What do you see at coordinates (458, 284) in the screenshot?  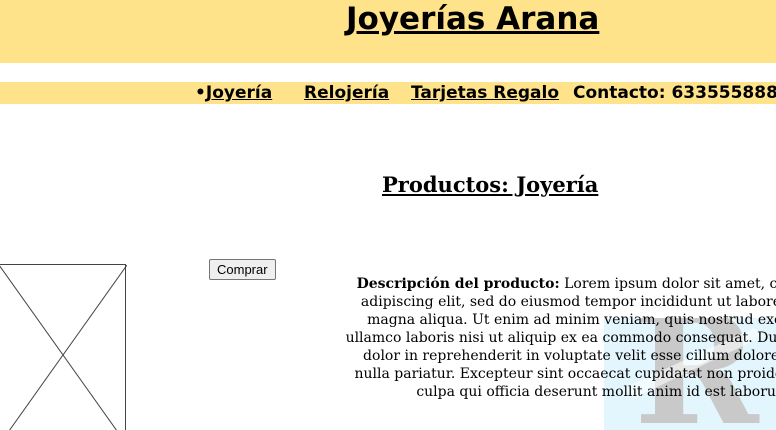 I see `description-label: Descripción del producto:` at bounding box center [458, 284].